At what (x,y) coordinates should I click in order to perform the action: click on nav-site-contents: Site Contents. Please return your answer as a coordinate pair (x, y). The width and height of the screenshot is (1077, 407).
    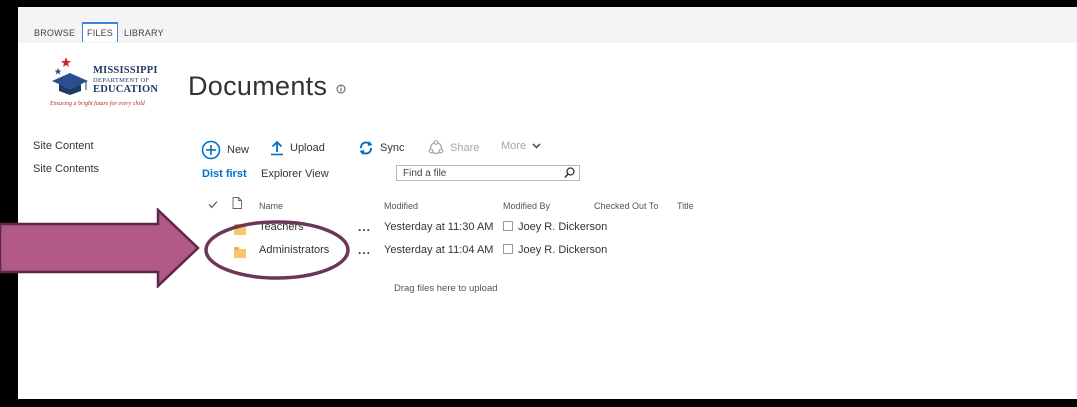
    Looking at the image, I should click on (66, 169).